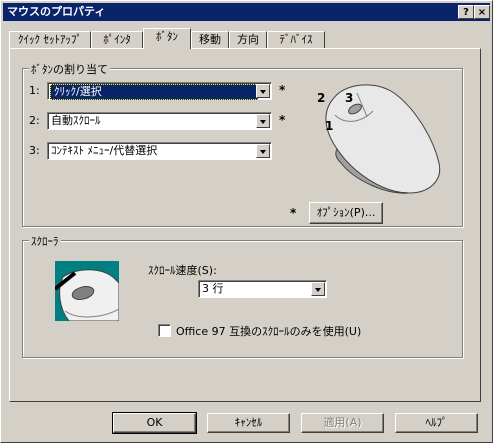 The height and width of the screenshot is (443, 493). What do you see at coordinates (154, 423) in the screenshot?
I see `ok-button: OK` at bounding box center [154, 423].